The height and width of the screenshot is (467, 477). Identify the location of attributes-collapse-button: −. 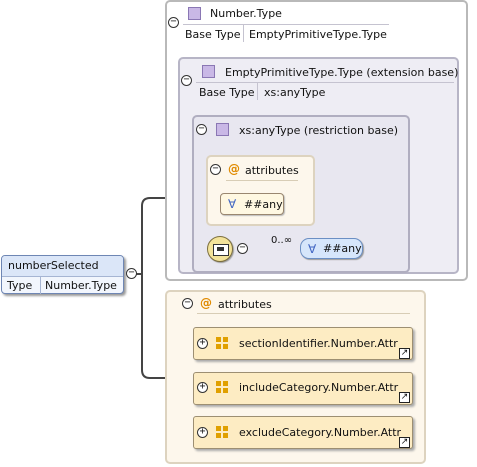
(187, 303).